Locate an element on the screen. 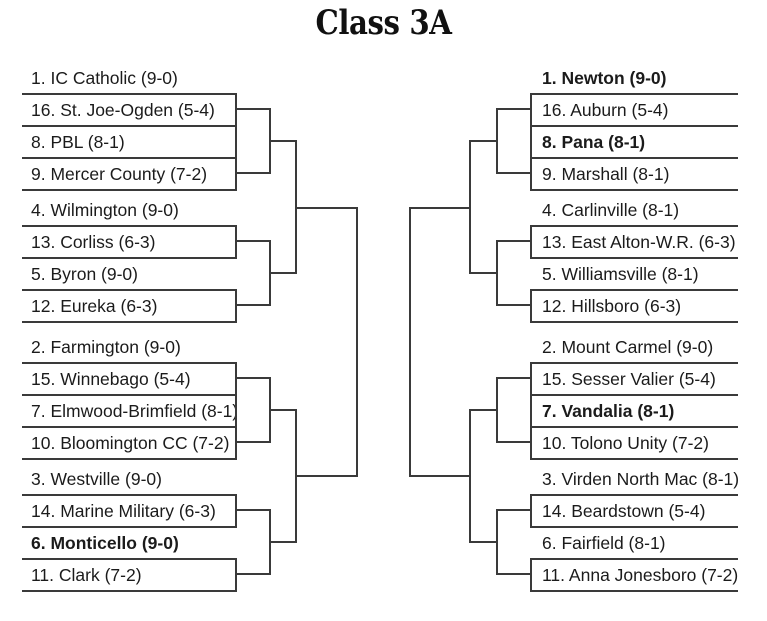 This screenshot has height=621, width=767. team-label: 16. Auburn (5-4) is located at coordinates (640, 110).